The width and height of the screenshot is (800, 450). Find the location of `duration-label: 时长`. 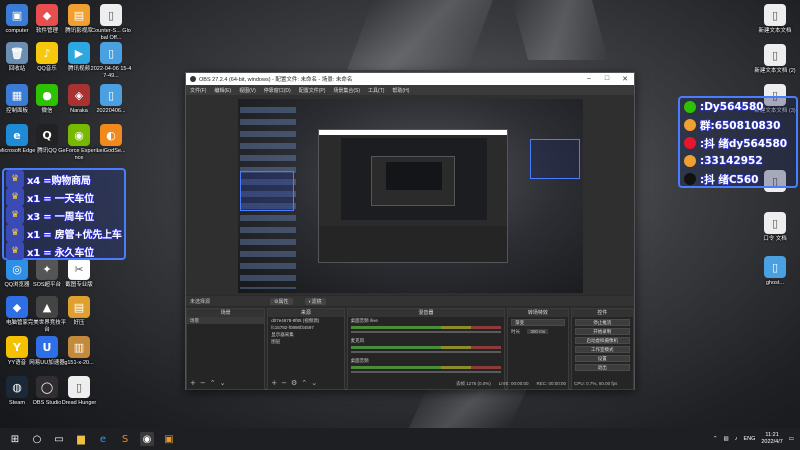

duration-label: 时长 is located at coordinates (516, 331).